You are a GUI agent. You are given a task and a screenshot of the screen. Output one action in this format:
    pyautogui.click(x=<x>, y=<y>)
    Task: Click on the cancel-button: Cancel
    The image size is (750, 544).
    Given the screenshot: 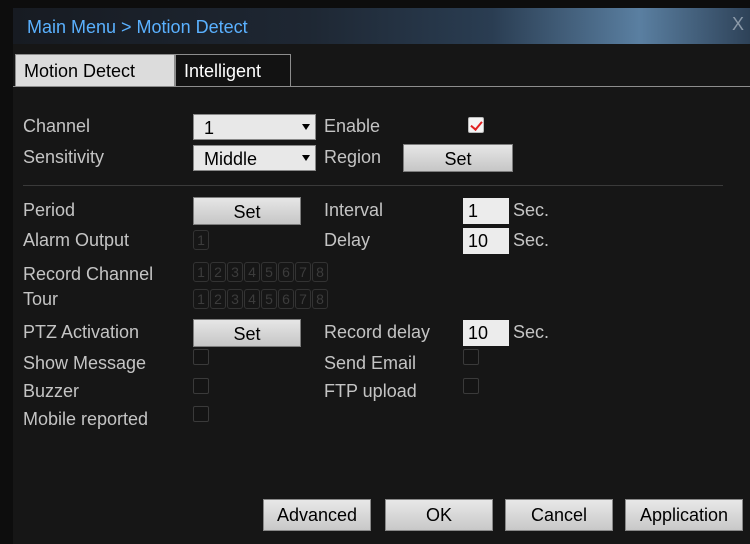 What is the action you would take?
    pyautogui.click(x=559, y=515)
    